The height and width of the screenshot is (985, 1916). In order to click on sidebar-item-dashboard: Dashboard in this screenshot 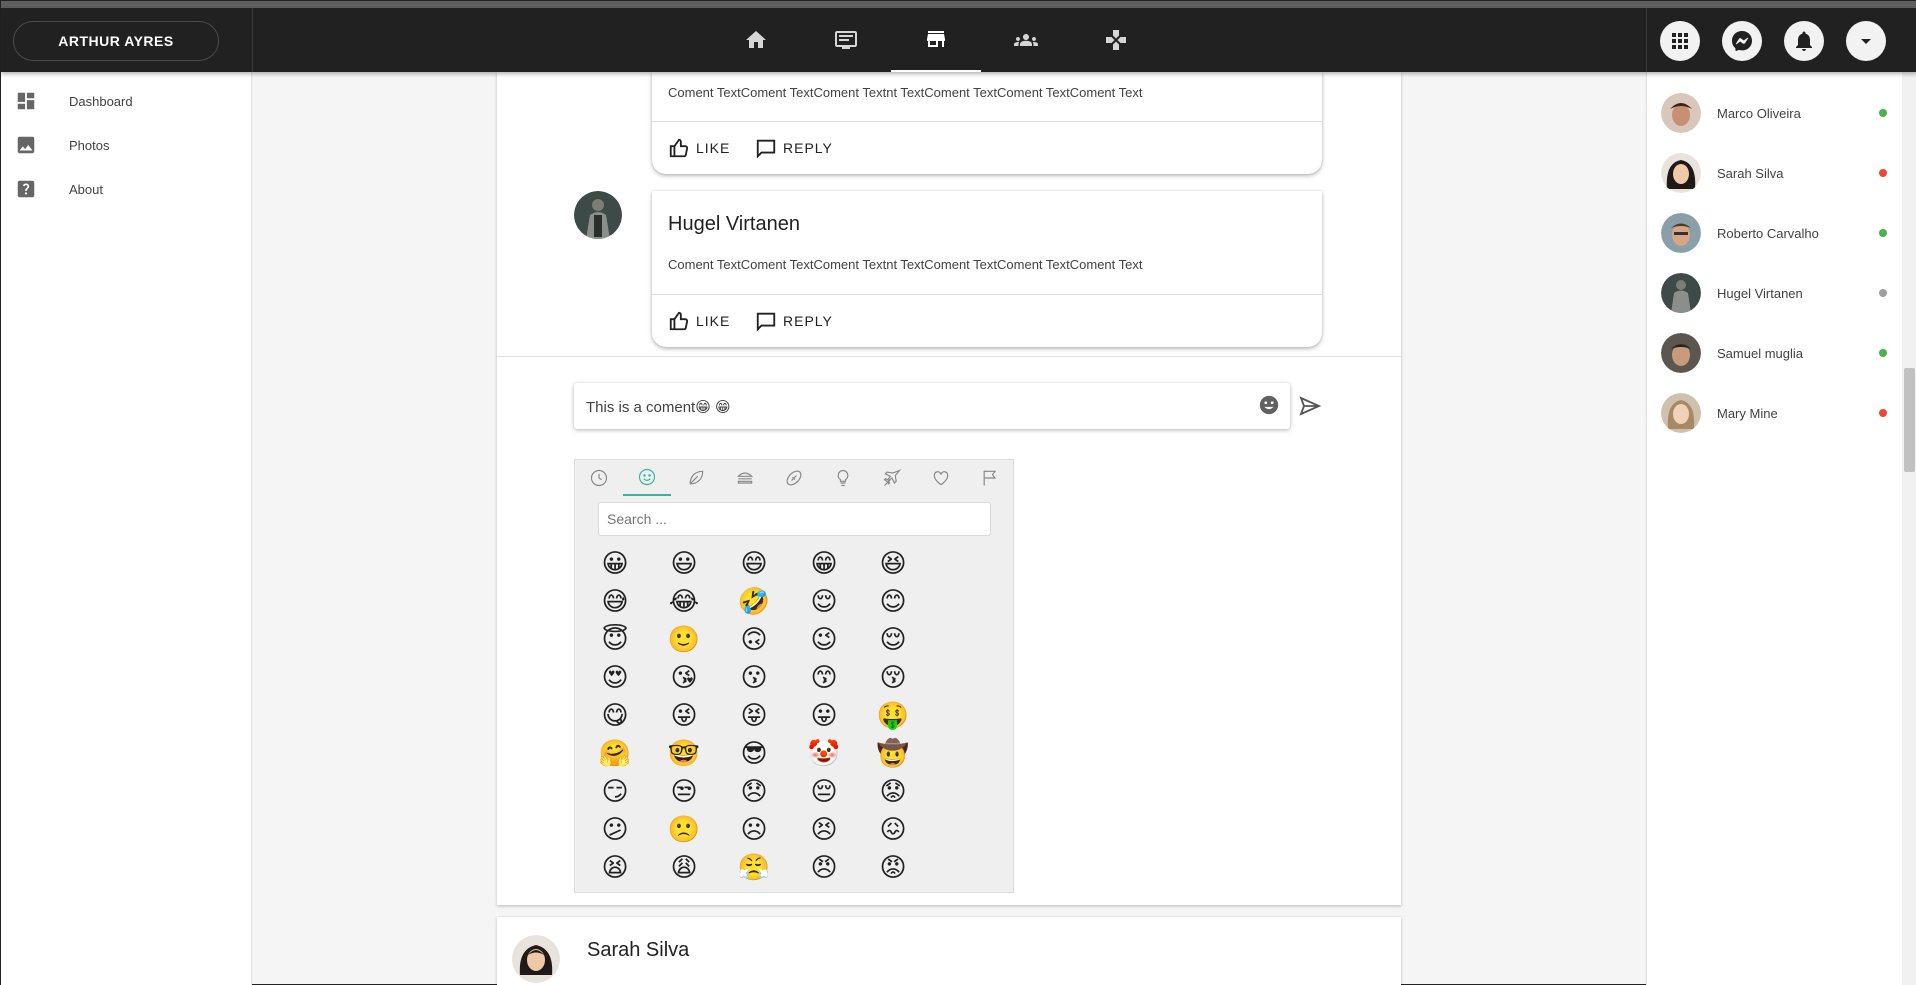, I will do `click(126, 101)`.